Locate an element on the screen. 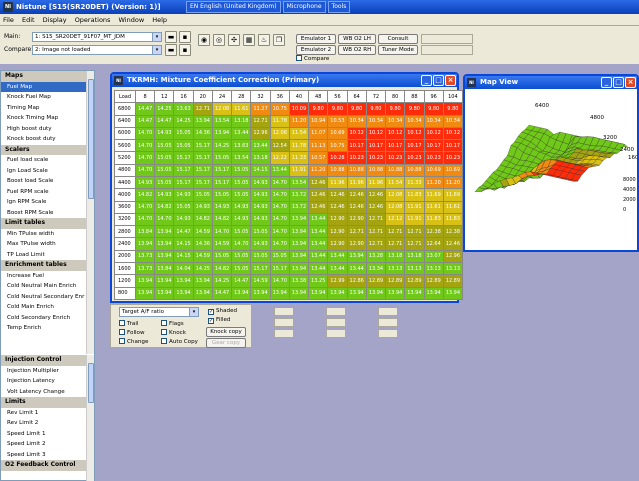  sidebar-item: Fuel load scale is located at coordinates (44, 160).